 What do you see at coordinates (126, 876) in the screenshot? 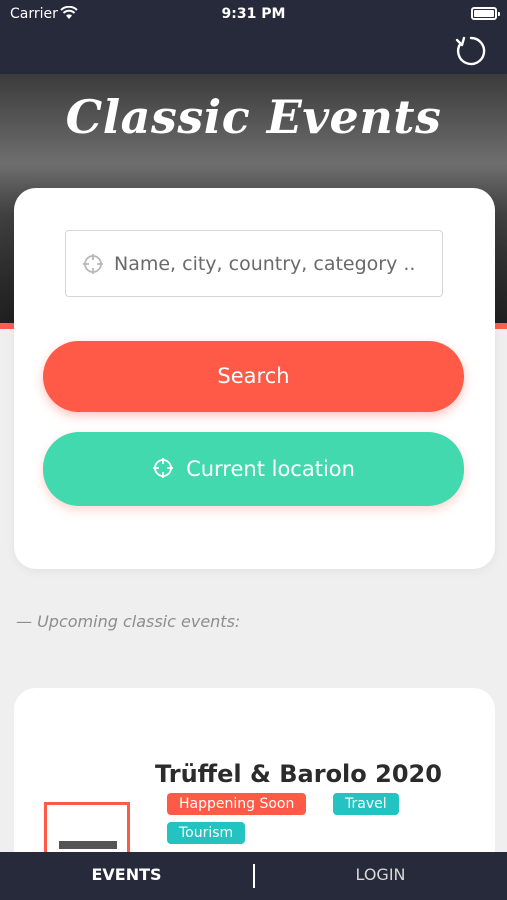
I see `tab-events: EVENTS` at bounding box center [126, 876].